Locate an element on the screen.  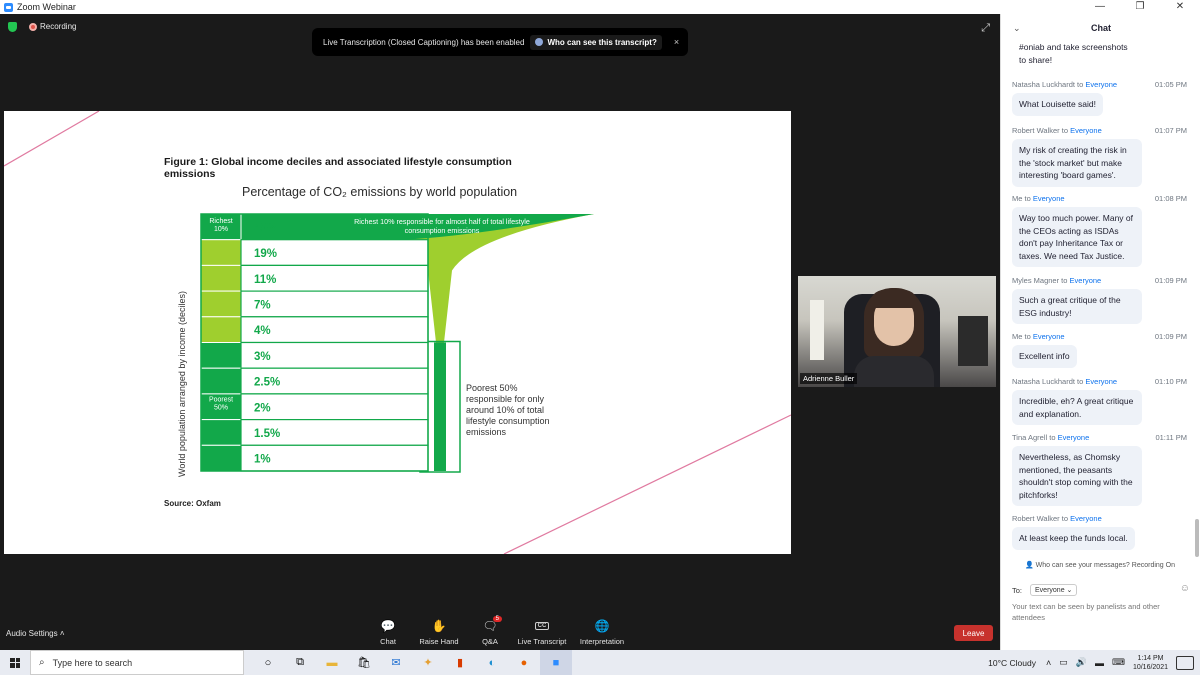
chat-sender-name: Me to is located at coordinates (1021, 198).